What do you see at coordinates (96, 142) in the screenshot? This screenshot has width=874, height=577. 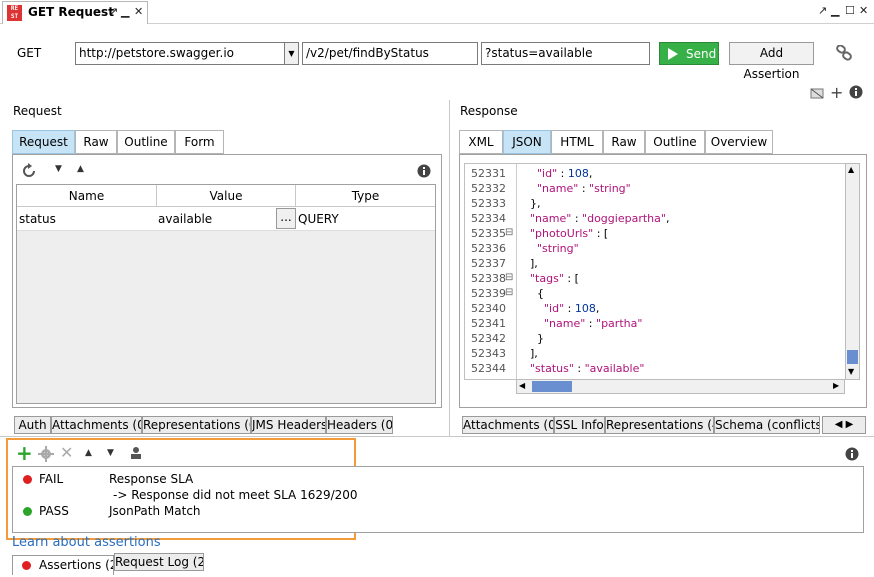 I see `tab-raw: Raw` at bounding box center [96, 142].